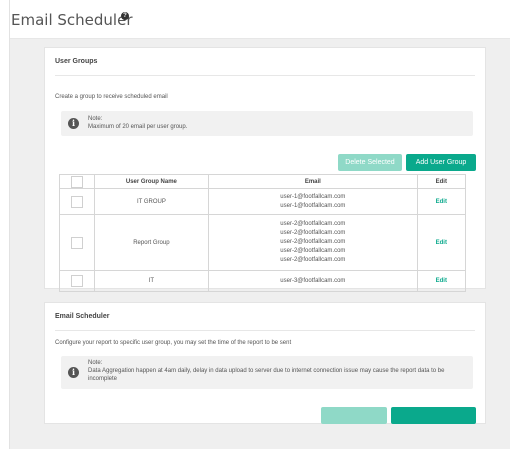 The width and height of the screenshot is (510, 449). Describe the element at coordinates (354, 415) in the screenshot. I see `scheduler-secondary-button` at that location.